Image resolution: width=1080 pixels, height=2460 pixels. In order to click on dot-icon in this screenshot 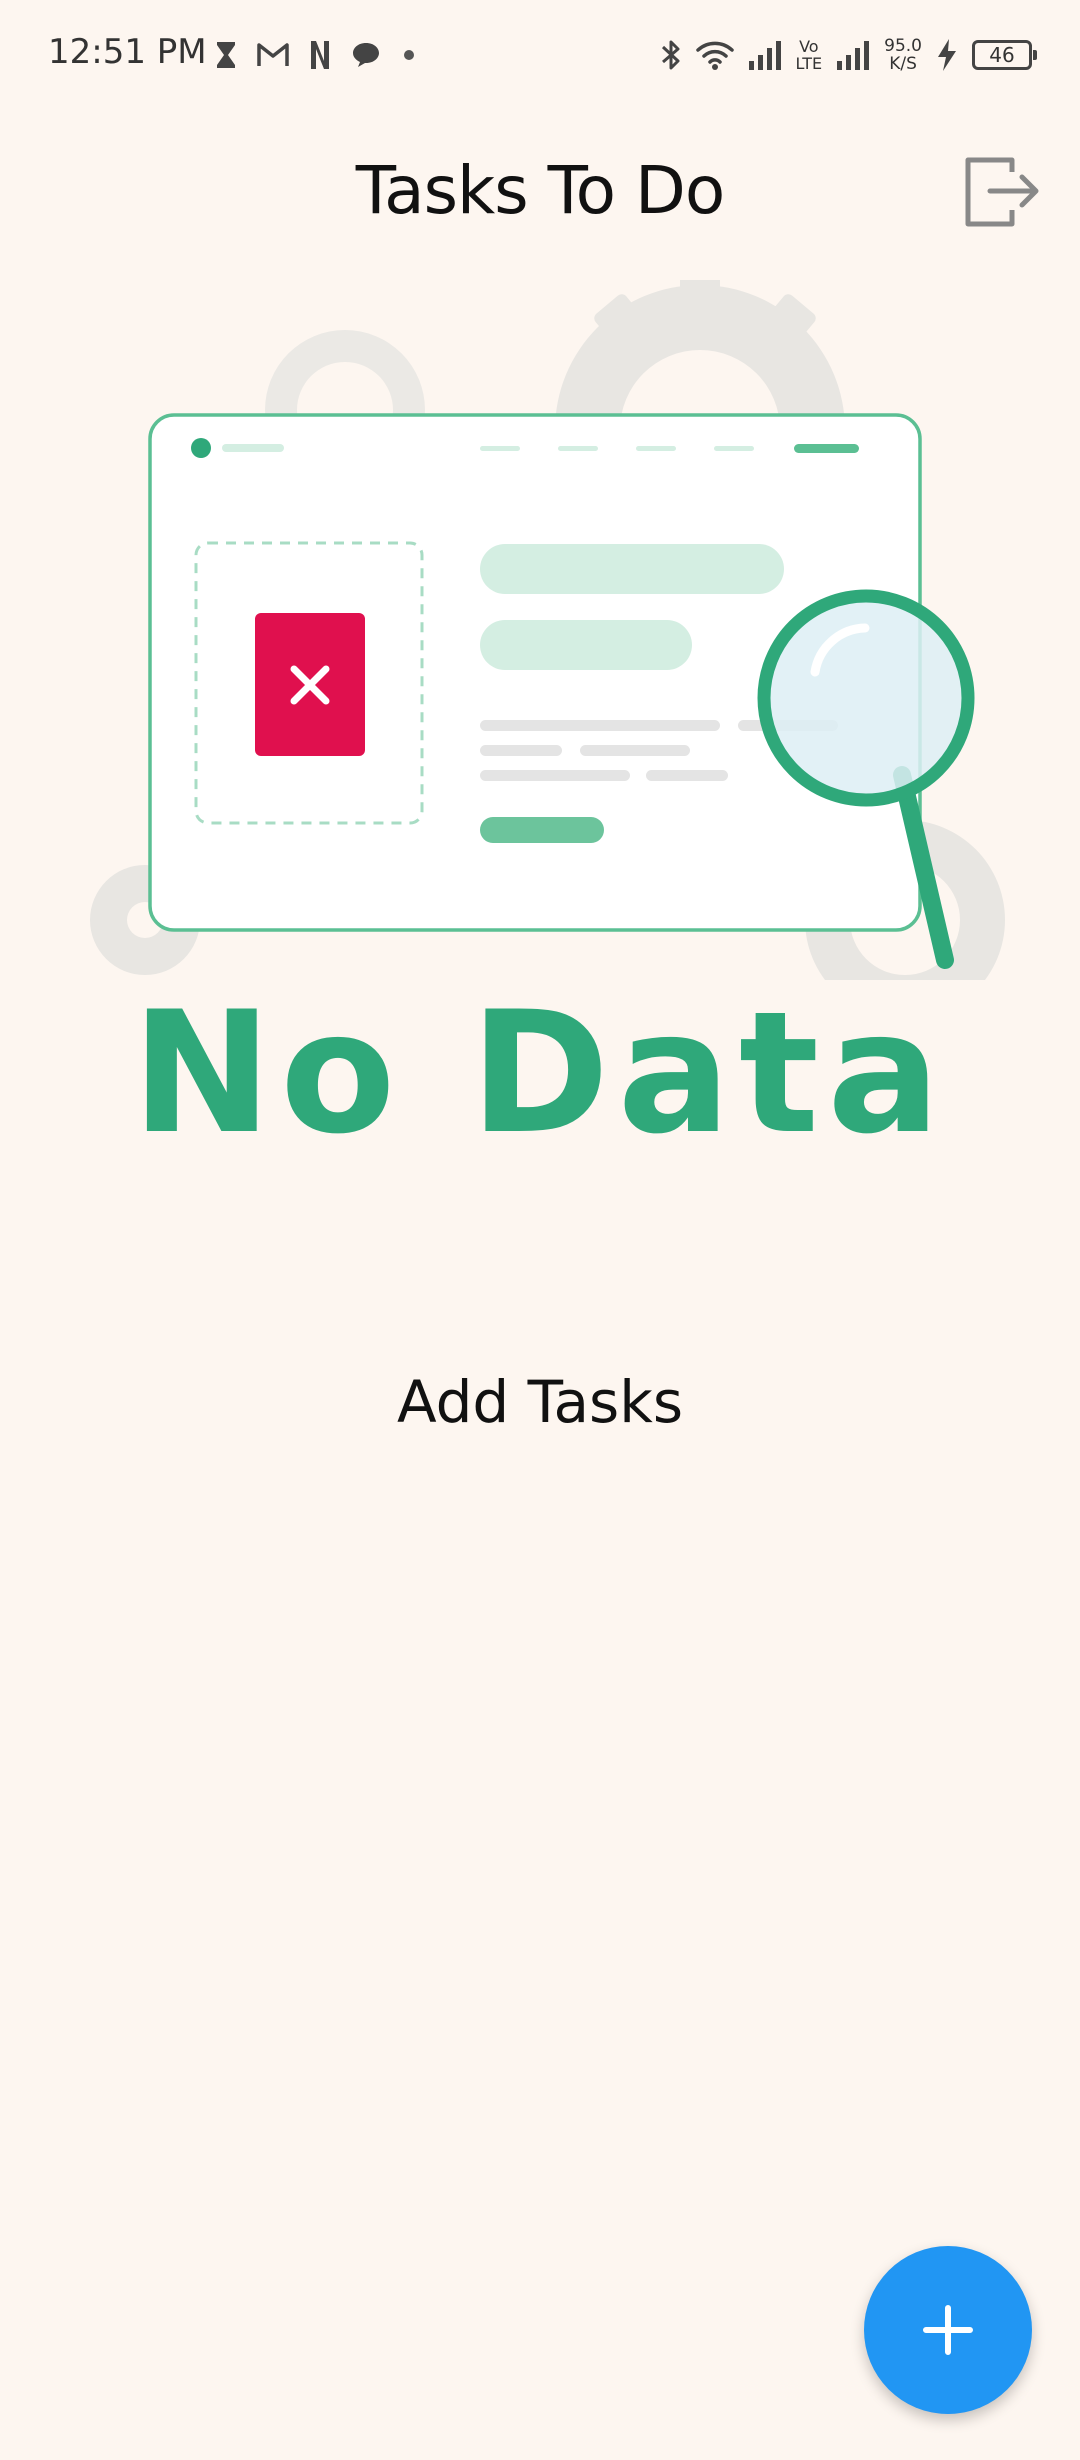, I will do `click(409, 55)`.